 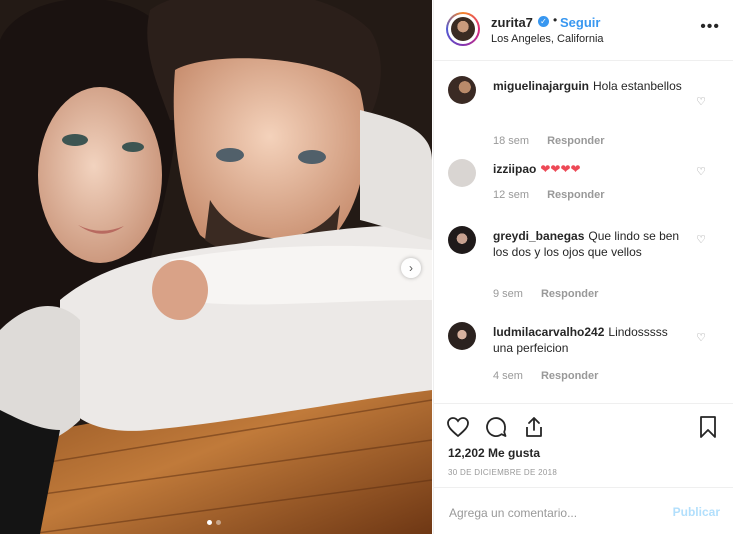 I want to click on comment-meta: 18 sem Responder, so click(x=558, y=141).